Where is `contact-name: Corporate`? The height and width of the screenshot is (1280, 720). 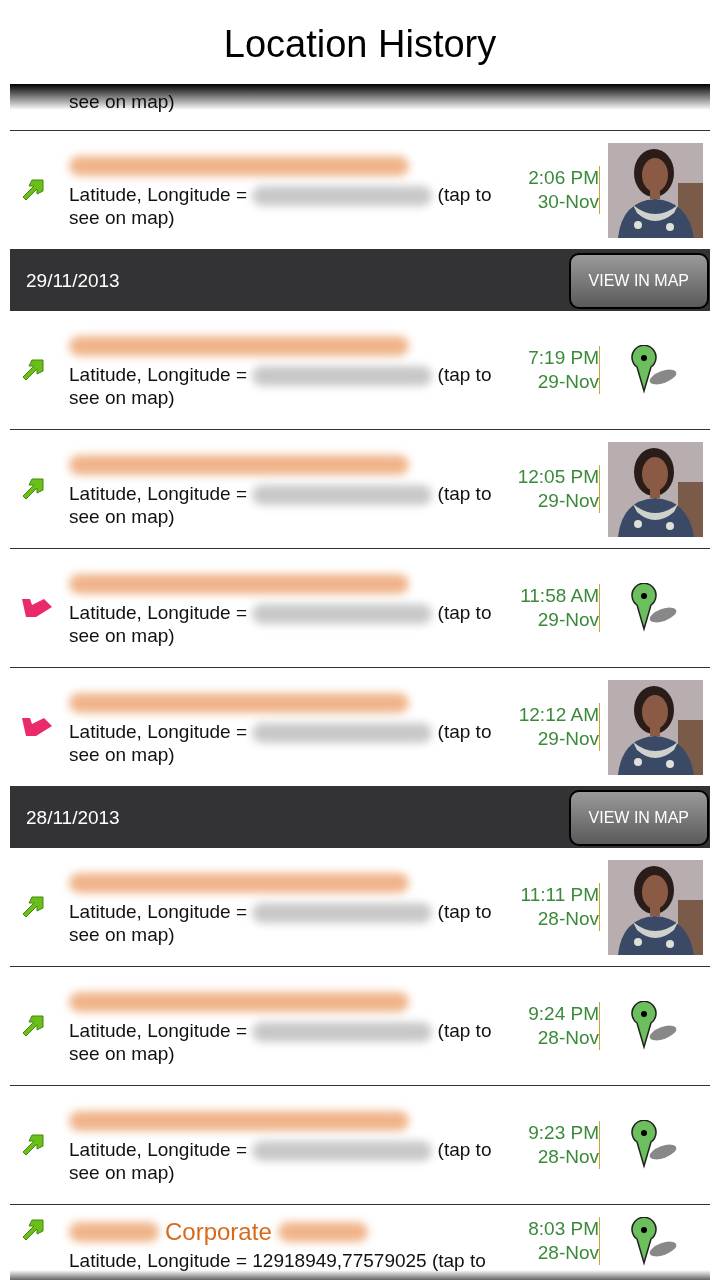 contact-name: Corporate is located at coordinates (218, 1232).